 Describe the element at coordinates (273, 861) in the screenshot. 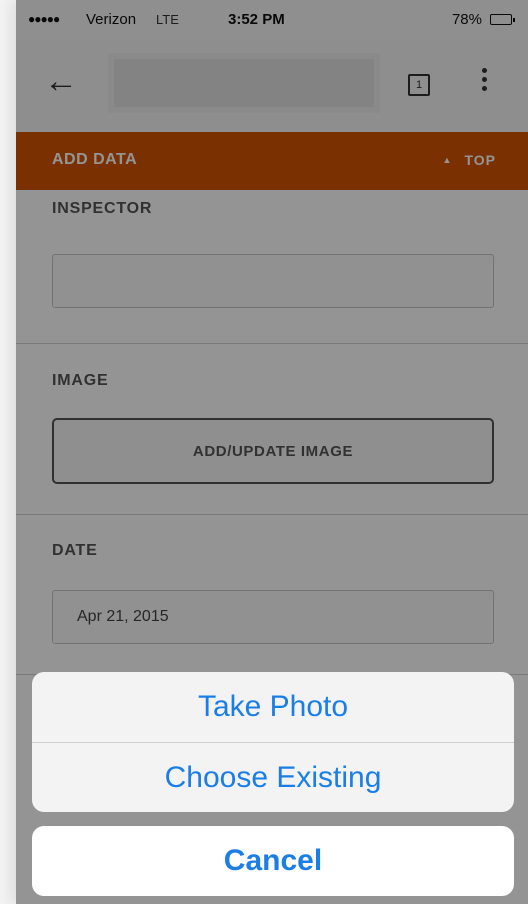

I see `cancel-button: Cancel` at that location.